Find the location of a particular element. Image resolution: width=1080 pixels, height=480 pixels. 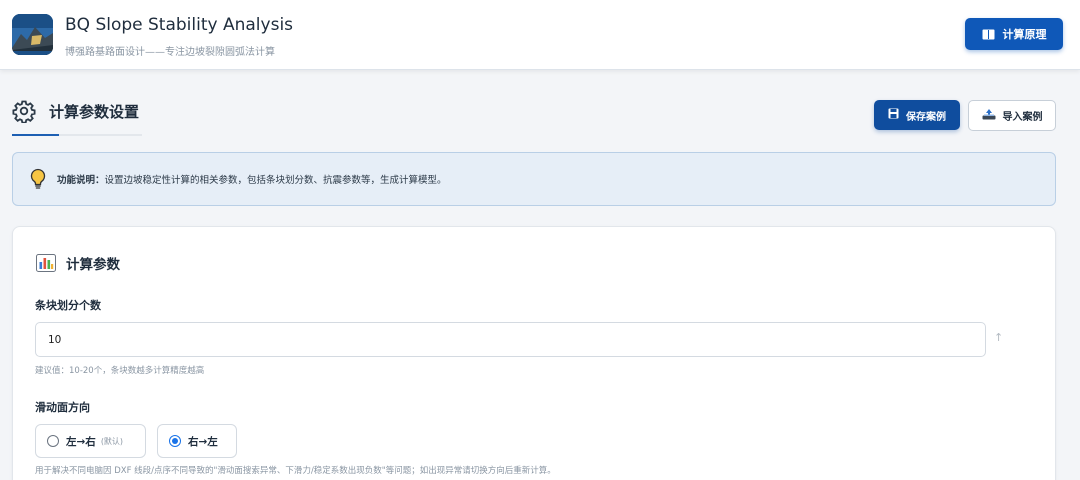

info-description: 设置边坡稳定性计算的相关参数，包括条块划分数、抗震参数等，生成计算模型。 is located at coordinates (275, 180).